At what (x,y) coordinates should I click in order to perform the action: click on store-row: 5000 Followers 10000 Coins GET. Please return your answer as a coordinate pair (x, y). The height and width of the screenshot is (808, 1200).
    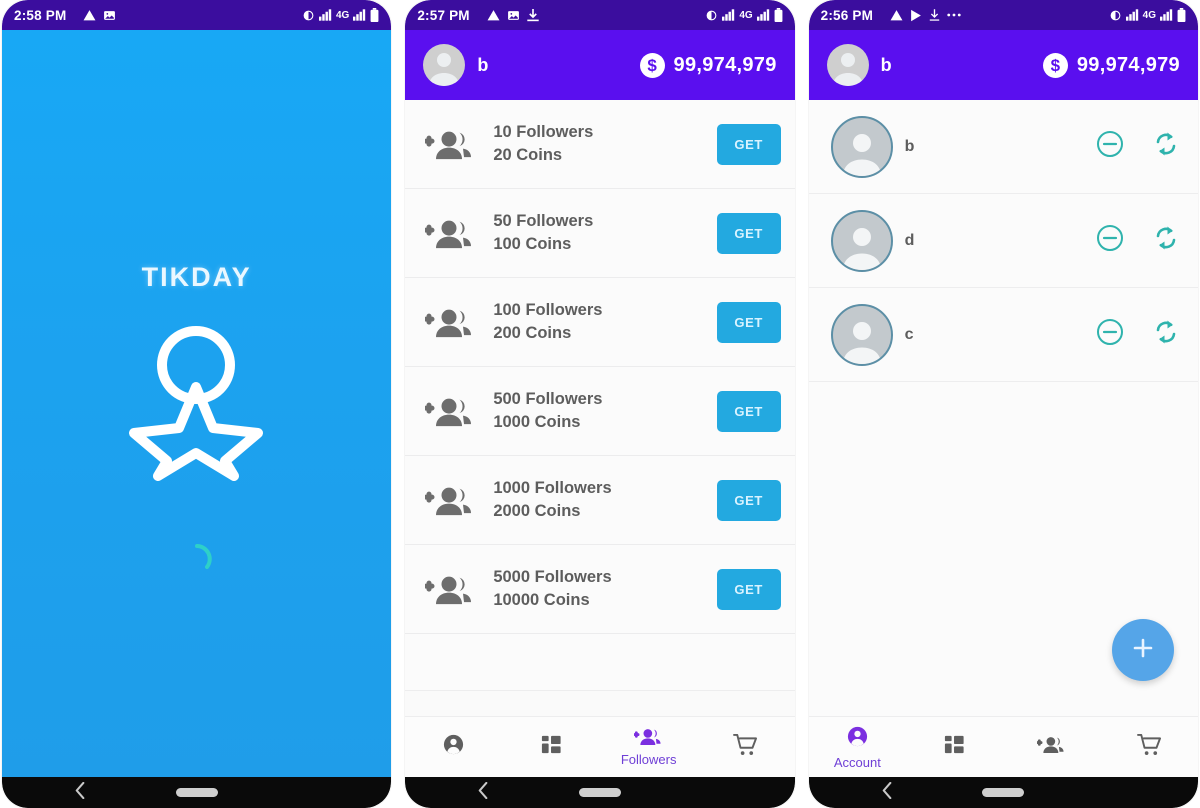
    Looking at the image, I should click on (600, 589).